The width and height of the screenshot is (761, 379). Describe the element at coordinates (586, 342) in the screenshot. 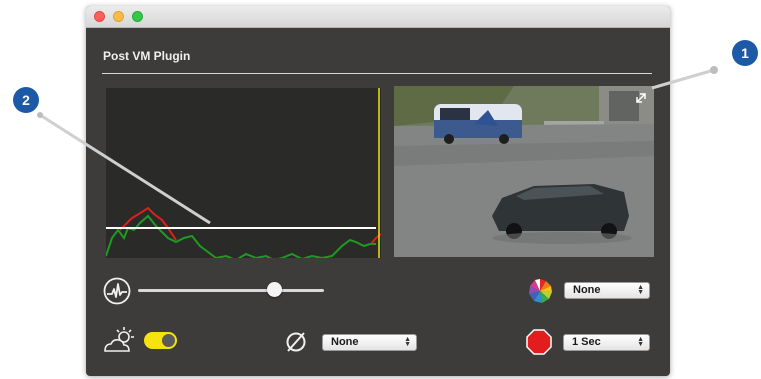

I see `interval-select-value: 1 Sec` at that location.